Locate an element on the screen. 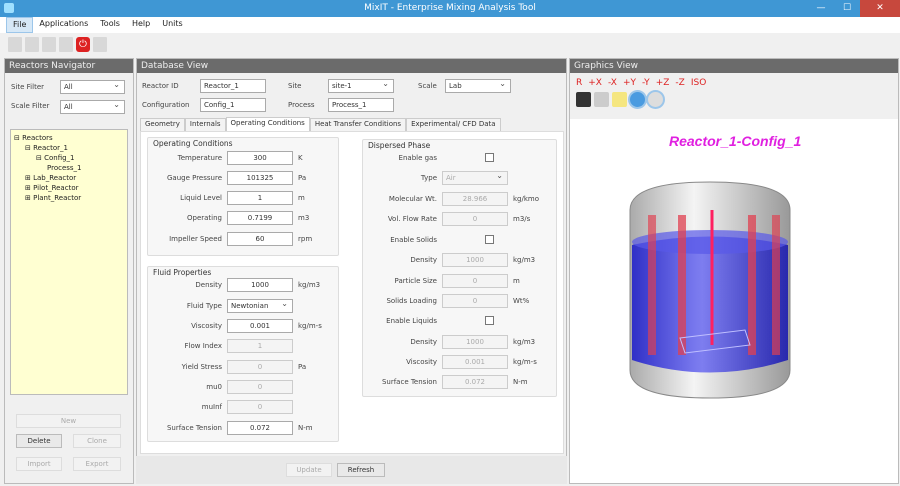 The width and height of the screenshot is (900, 486). site-label: Site is located at coordinates (295, 86).